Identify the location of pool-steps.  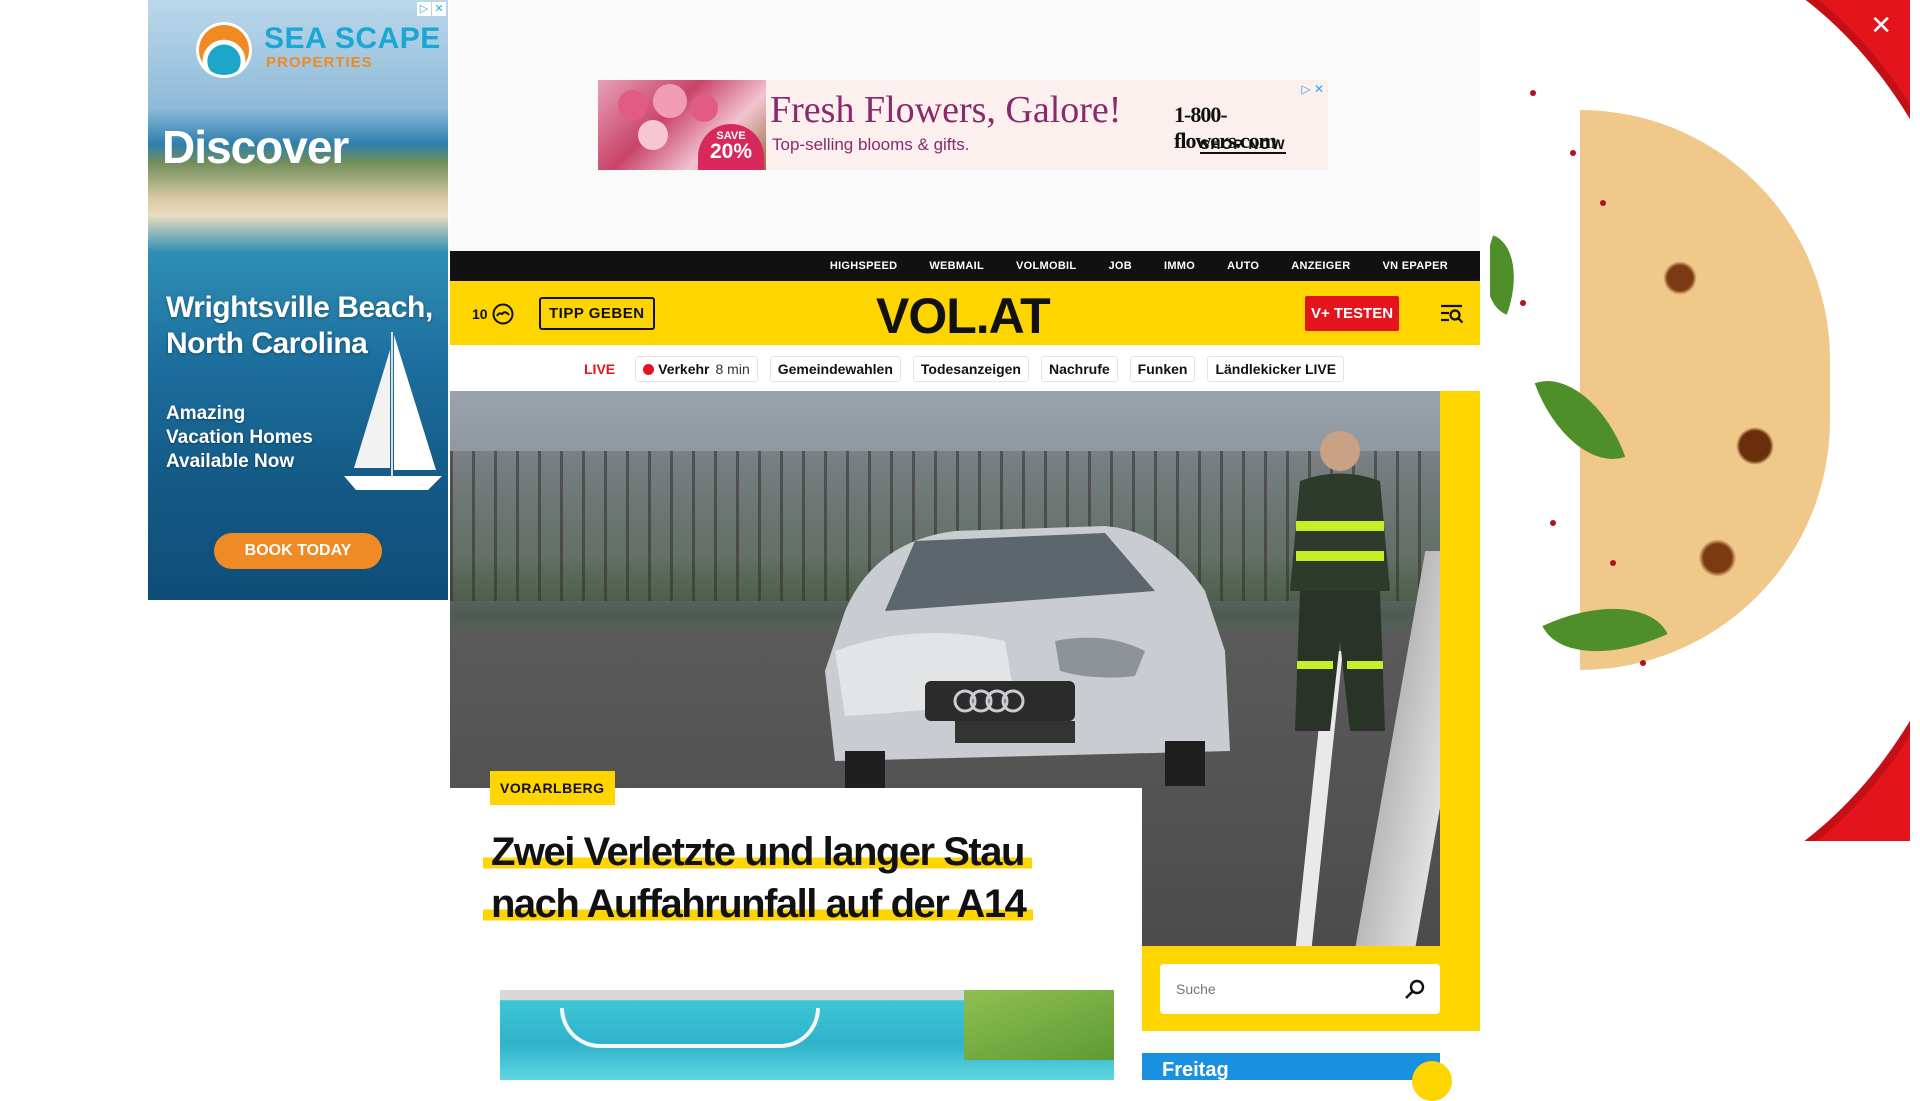
(690, 1028).